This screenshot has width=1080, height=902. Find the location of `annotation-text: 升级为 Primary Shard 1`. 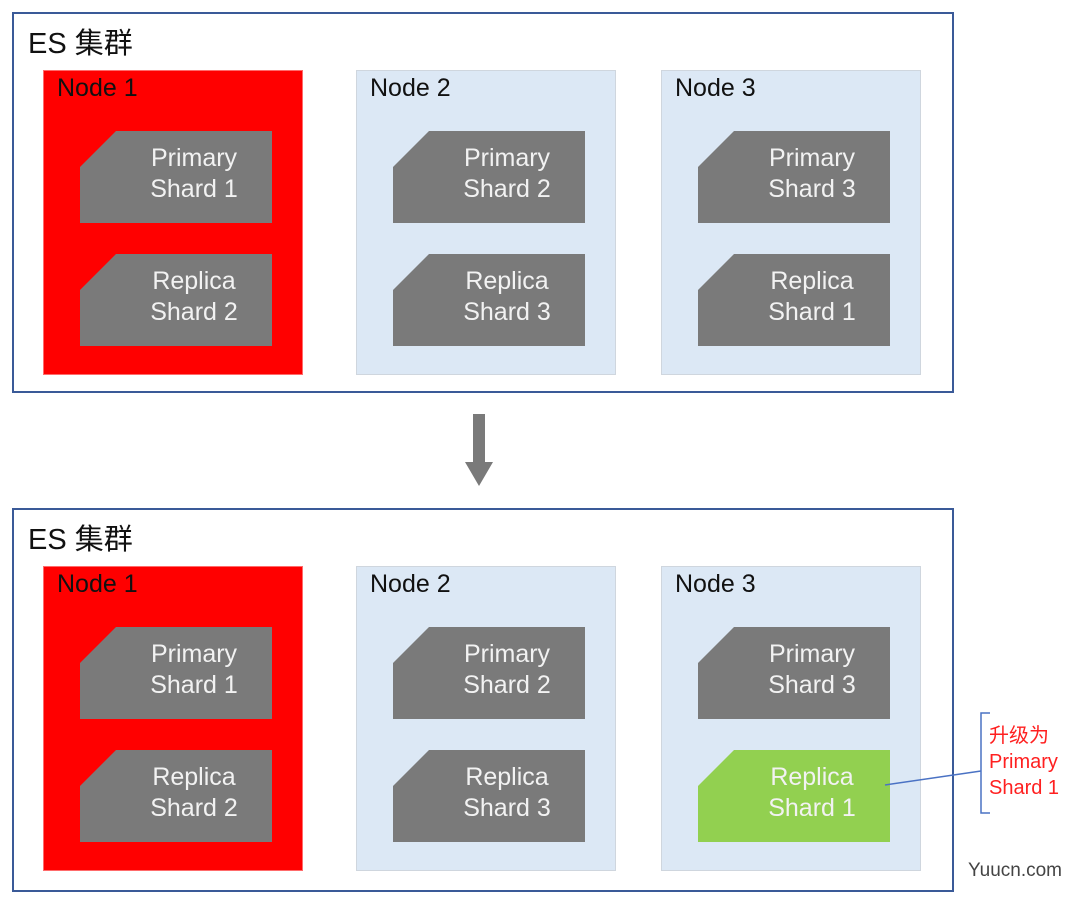

annotation-text: 升级为 Primary Shard 1 is located at coordinates (1024, 762).